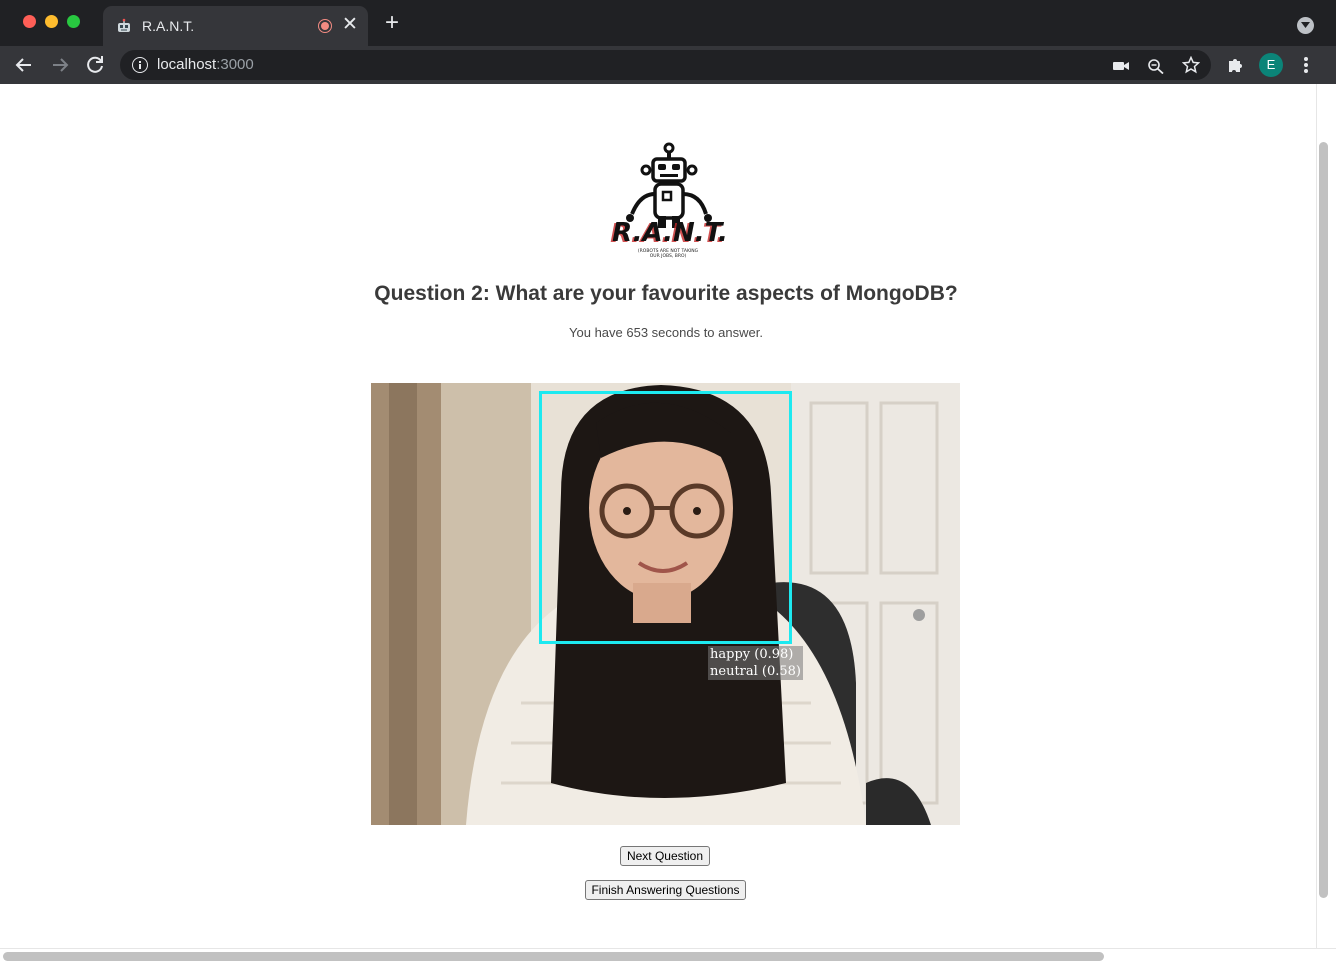 The image size is (1336, 966). What do you see at coordinates (1271, 65) in the screenshot?
I see `profile-avatar: E` at bounding box center [1271, 65].